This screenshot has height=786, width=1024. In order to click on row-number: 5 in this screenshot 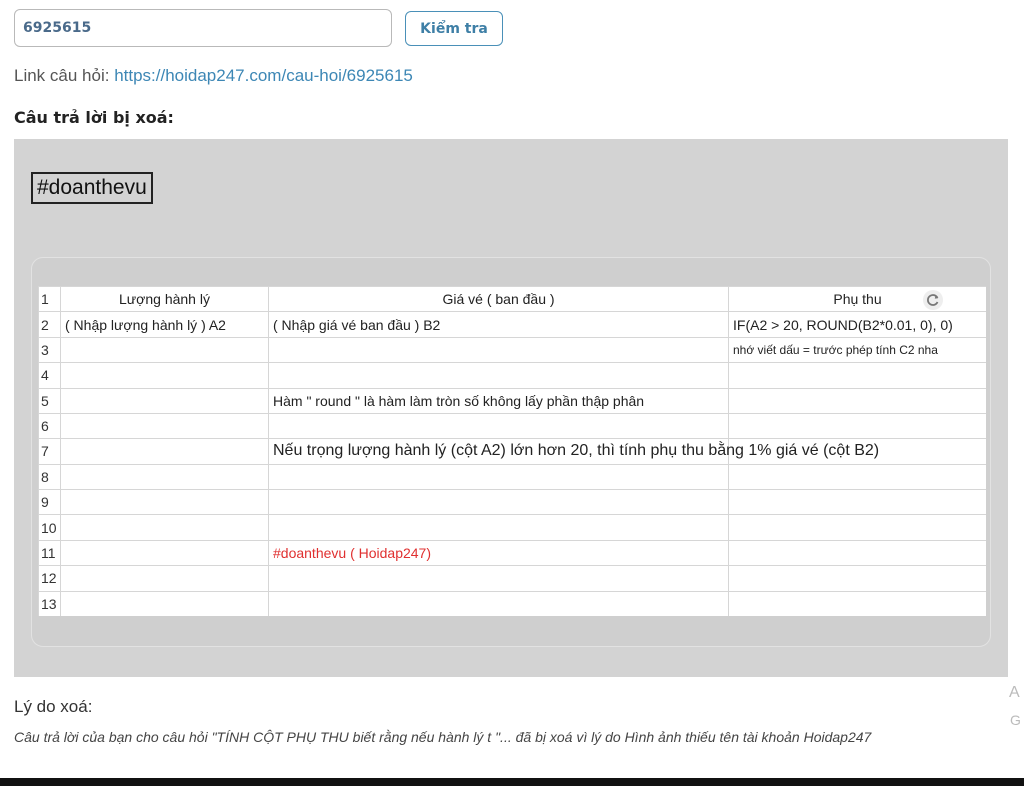, I will do `click(49, 400)`.